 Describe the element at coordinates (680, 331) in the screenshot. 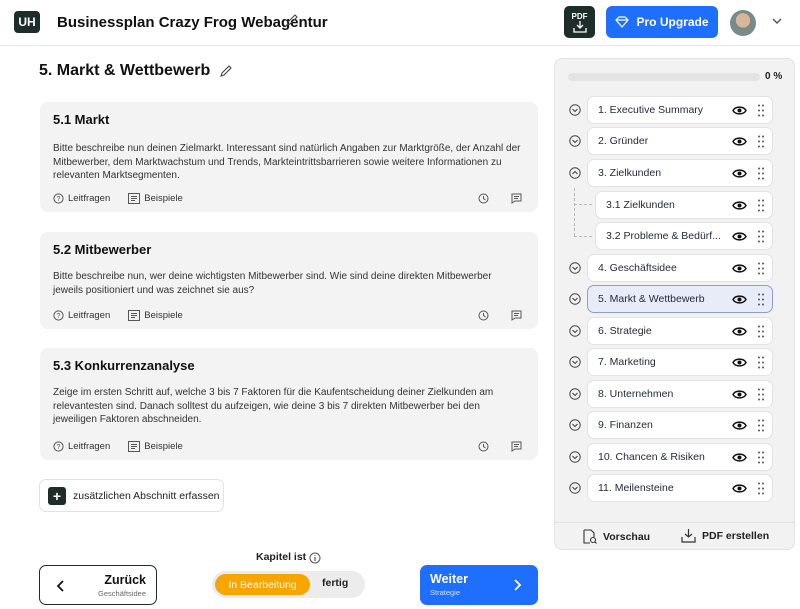

I see `sidebar-item-strategie: 6. Strategie` at that location.